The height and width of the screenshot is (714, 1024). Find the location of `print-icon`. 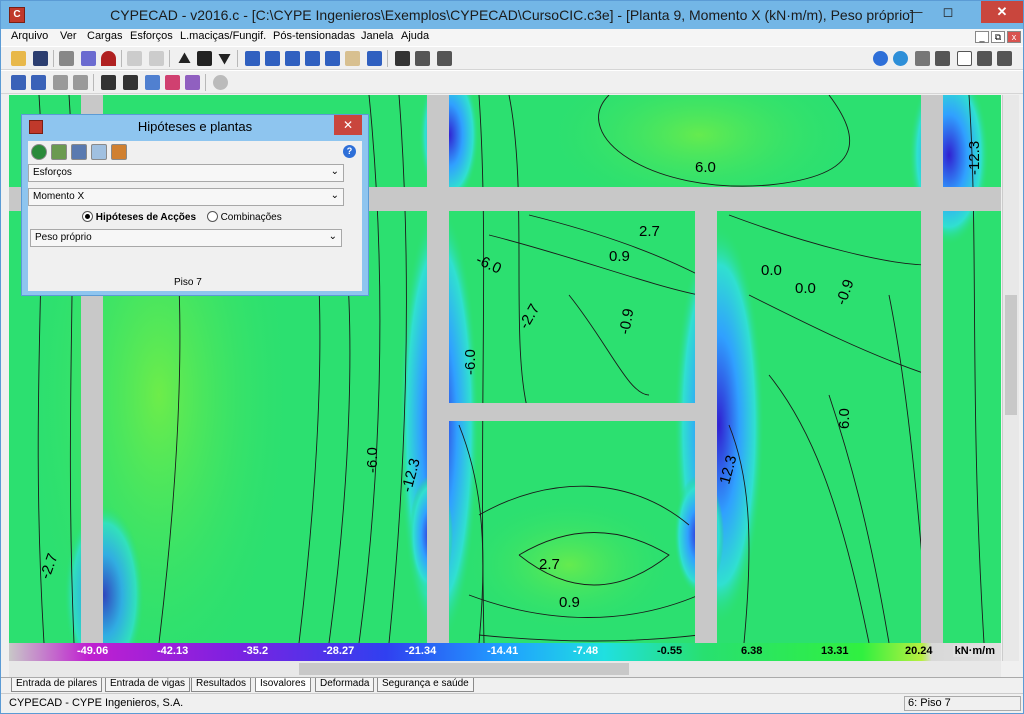

print-icon is located at coordinates (66, 58).